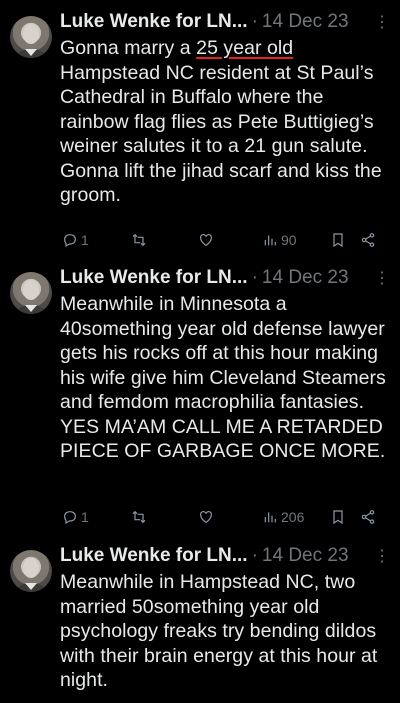 The height and width of the screenshot is (703, 400). What do you see at coordinates (245, 48) in the screenshot?
I see `underlined-text: 25 year old` at bounding box center [245, 48].